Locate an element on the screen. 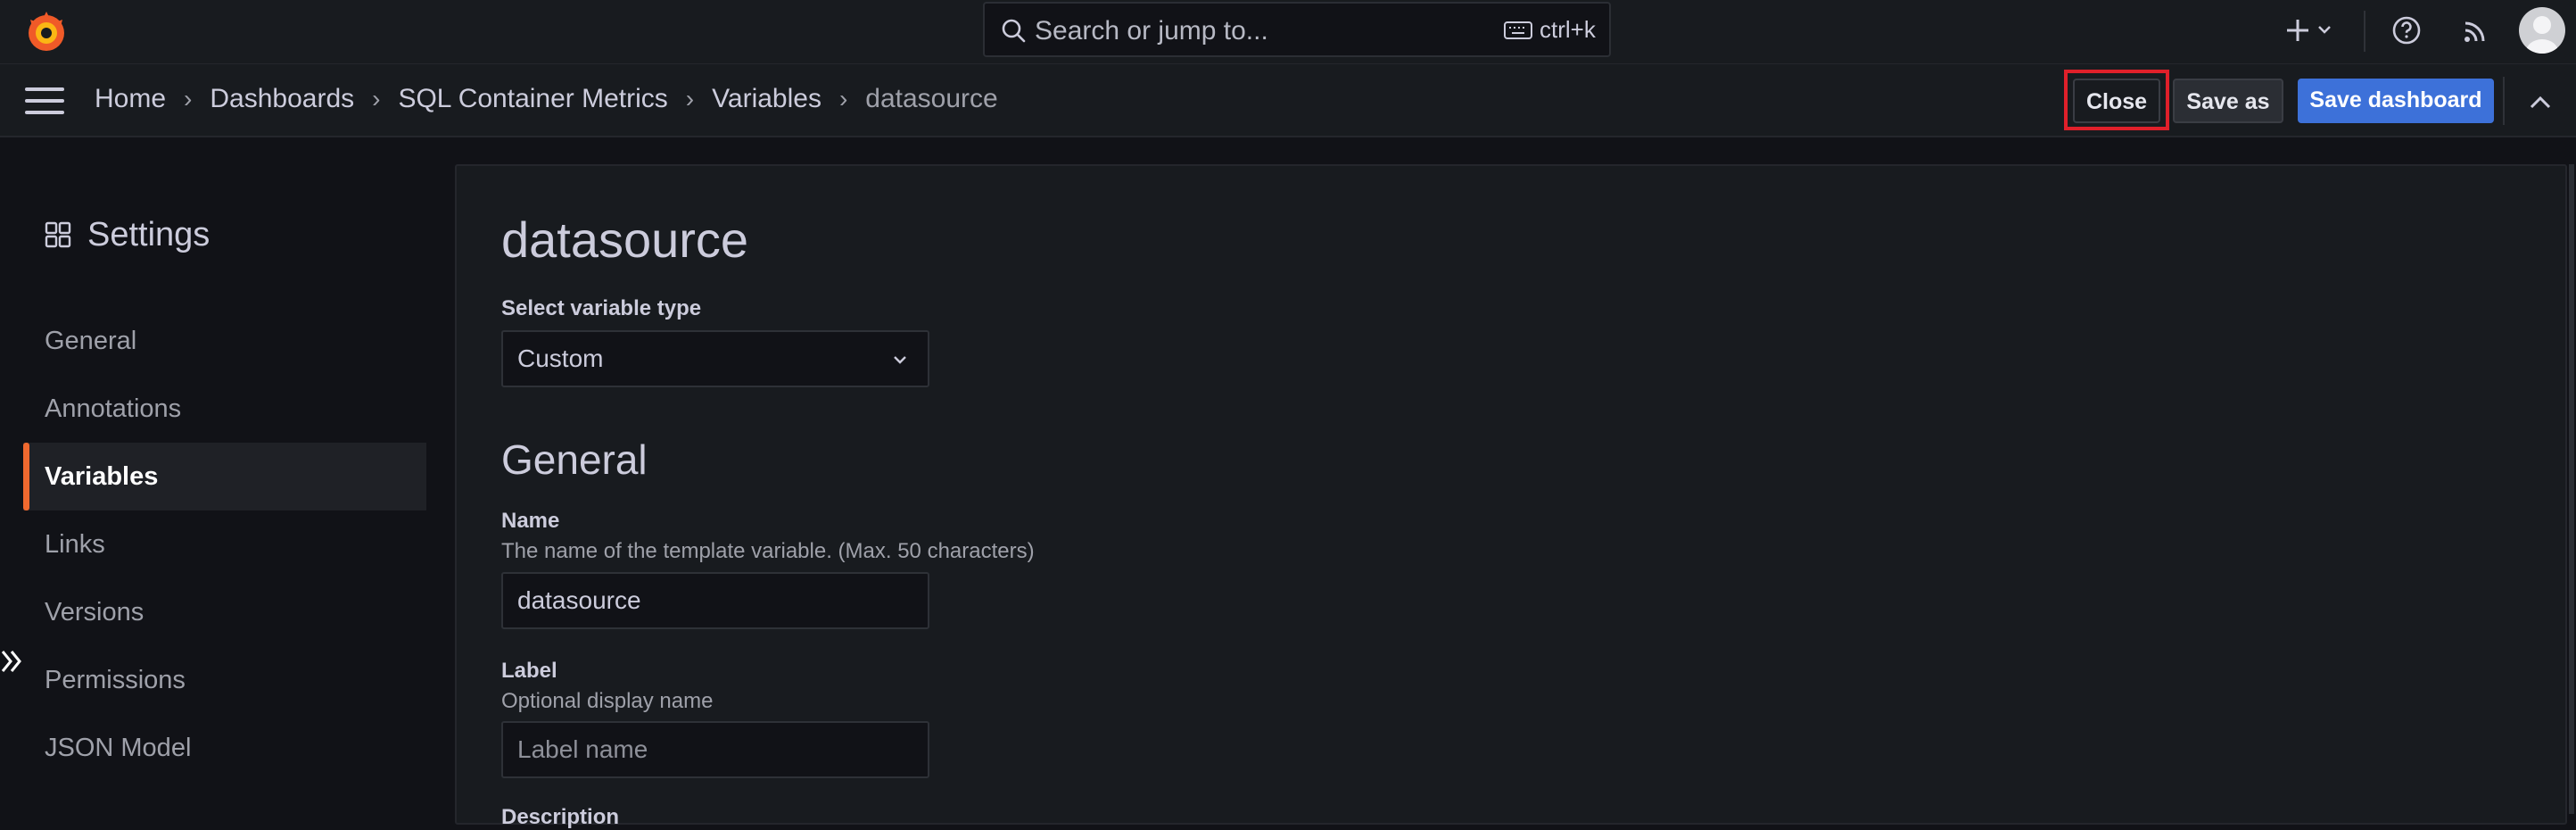  user-avatar is located at coordinates (2542, 30).